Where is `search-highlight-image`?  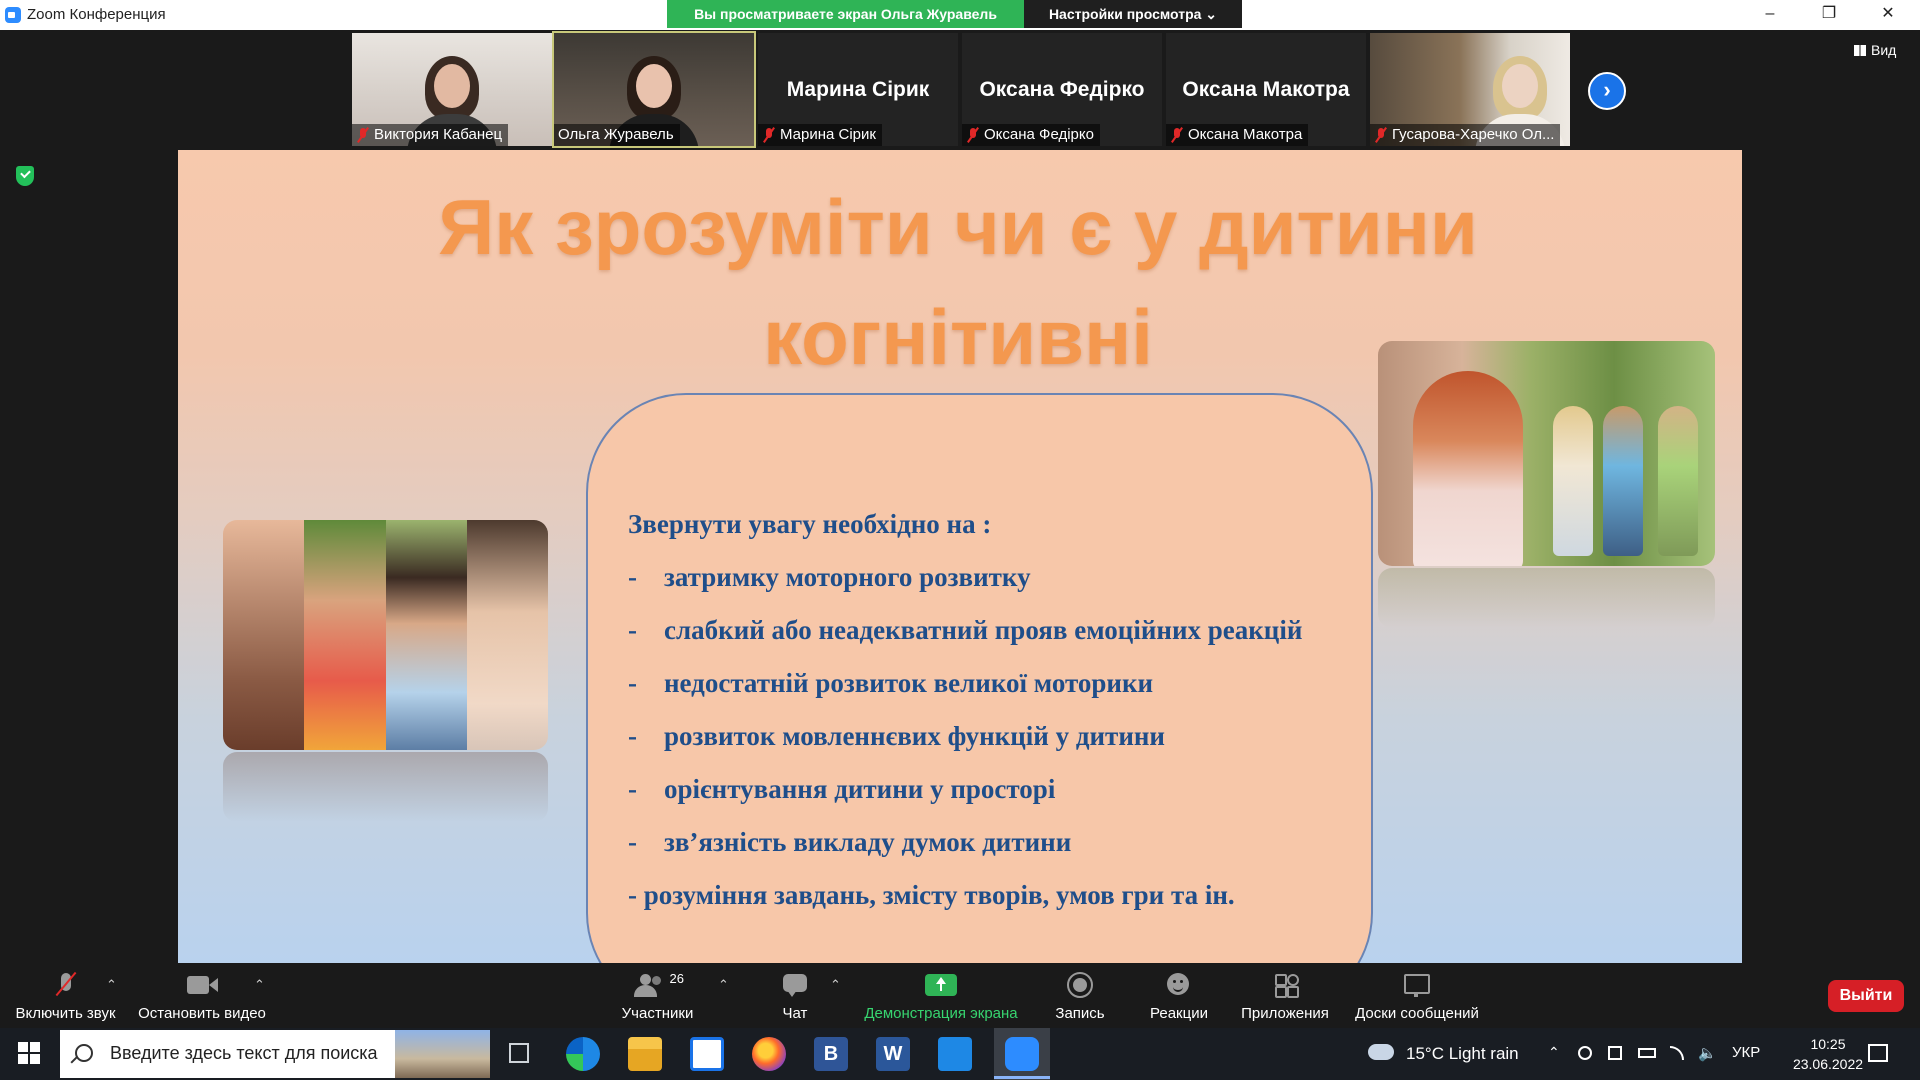 search-highlight-image is located at coordinates (442, 1054).